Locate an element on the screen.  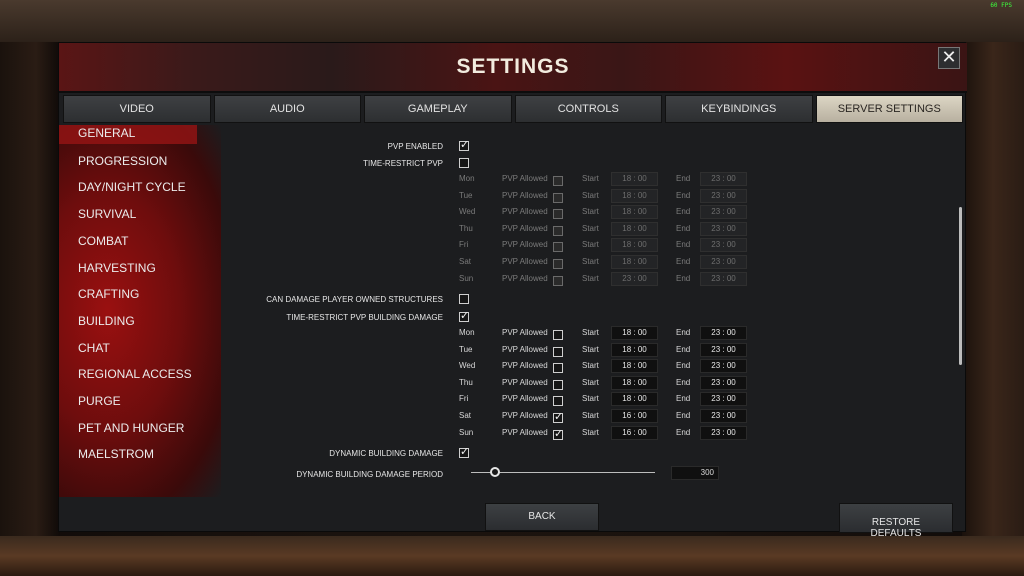
restore-defaults-button: RESTORE DEFAULTS is located at coordinates (896, 521).